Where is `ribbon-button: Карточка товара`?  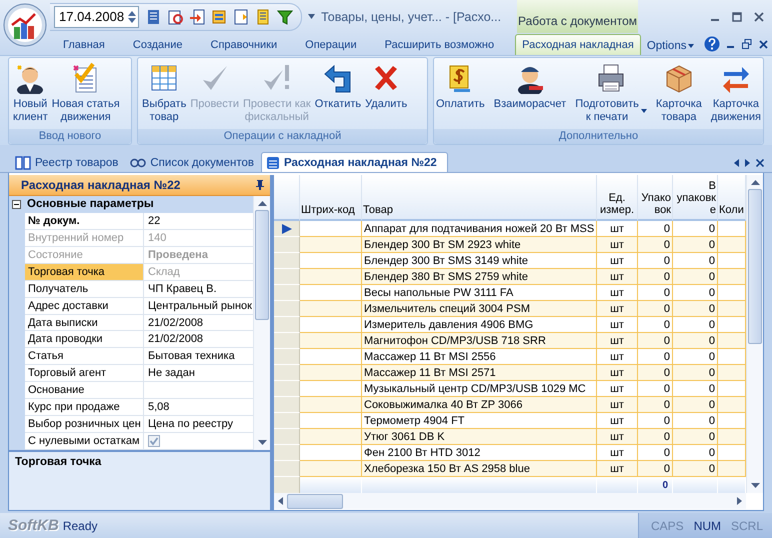 ribbon-button: Карточка товара is located at coordinates (679, 94).